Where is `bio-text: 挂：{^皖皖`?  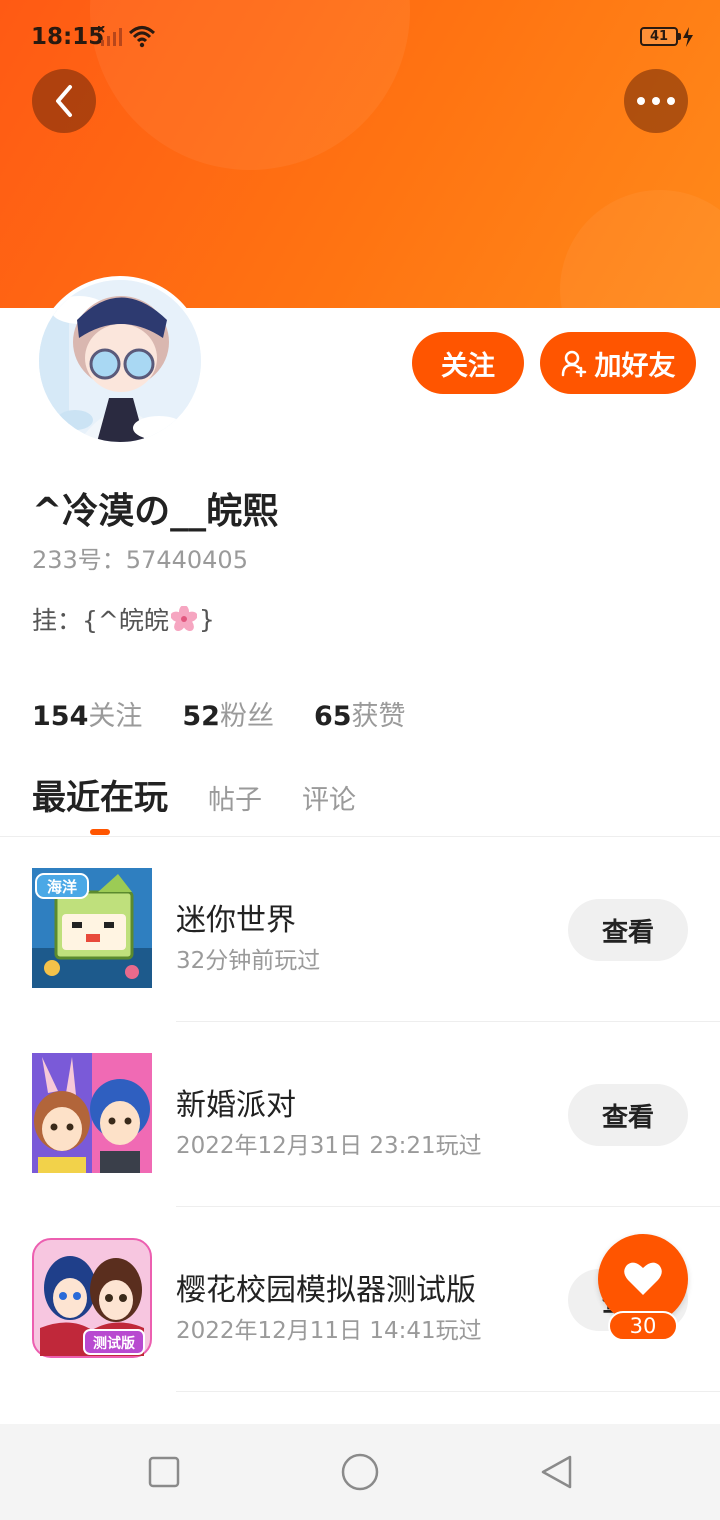 bio-text: 挂：{^皖皖 is located at coordinates (100, 620).